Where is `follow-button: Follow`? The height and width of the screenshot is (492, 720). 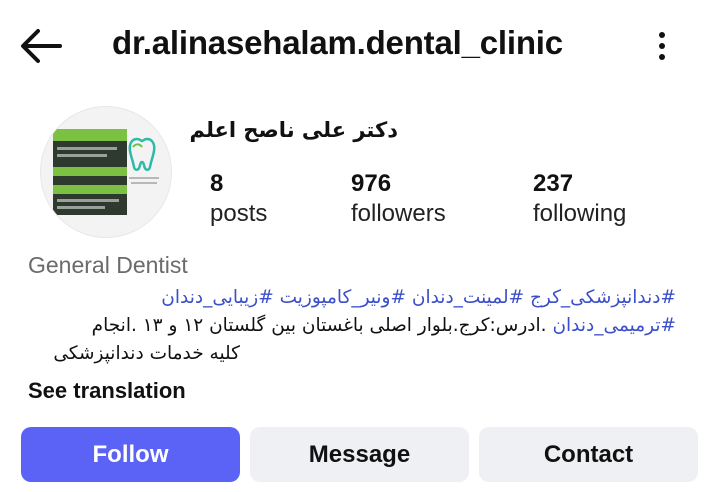 follow-button: Follow is located at coordinates (130, 454).